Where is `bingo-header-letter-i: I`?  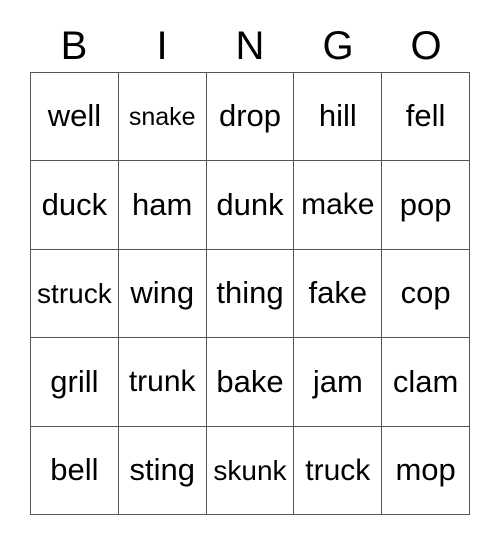
bingo-header-letter-i: I is located at coordinates (162, 46).